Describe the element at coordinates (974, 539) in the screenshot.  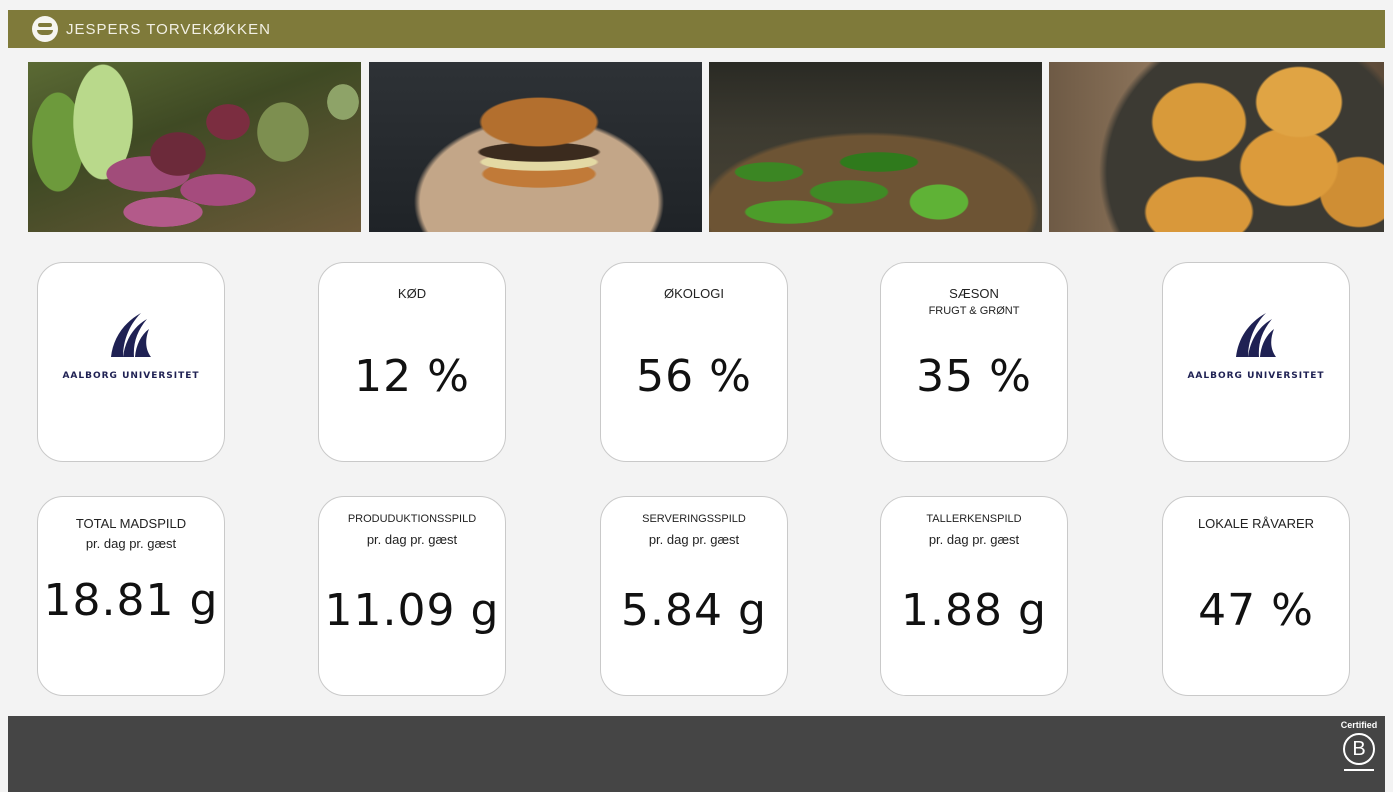
I see `plate-waste-sublabel: pr. dag pr. gæst` at that location.